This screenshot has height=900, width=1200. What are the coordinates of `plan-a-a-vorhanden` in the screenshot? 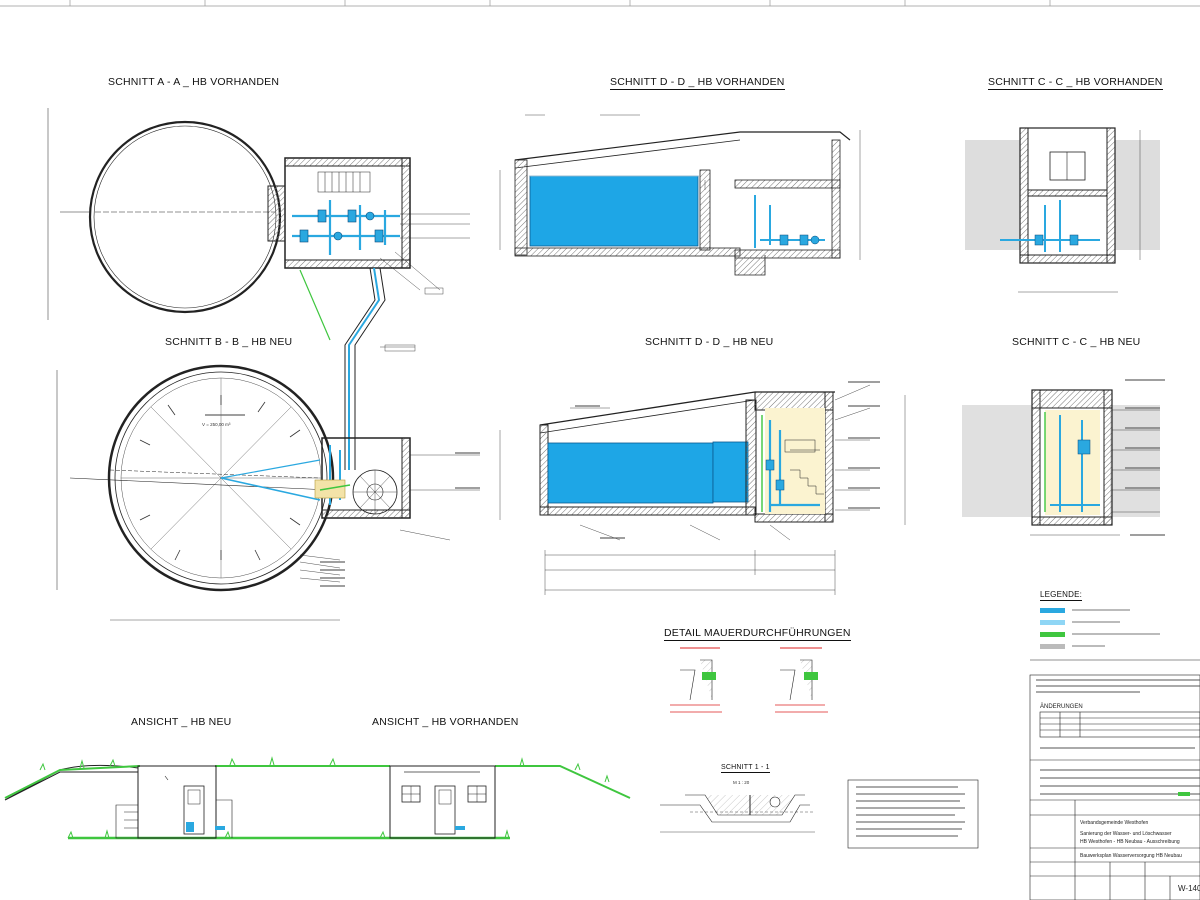 It's located at (258, 214).